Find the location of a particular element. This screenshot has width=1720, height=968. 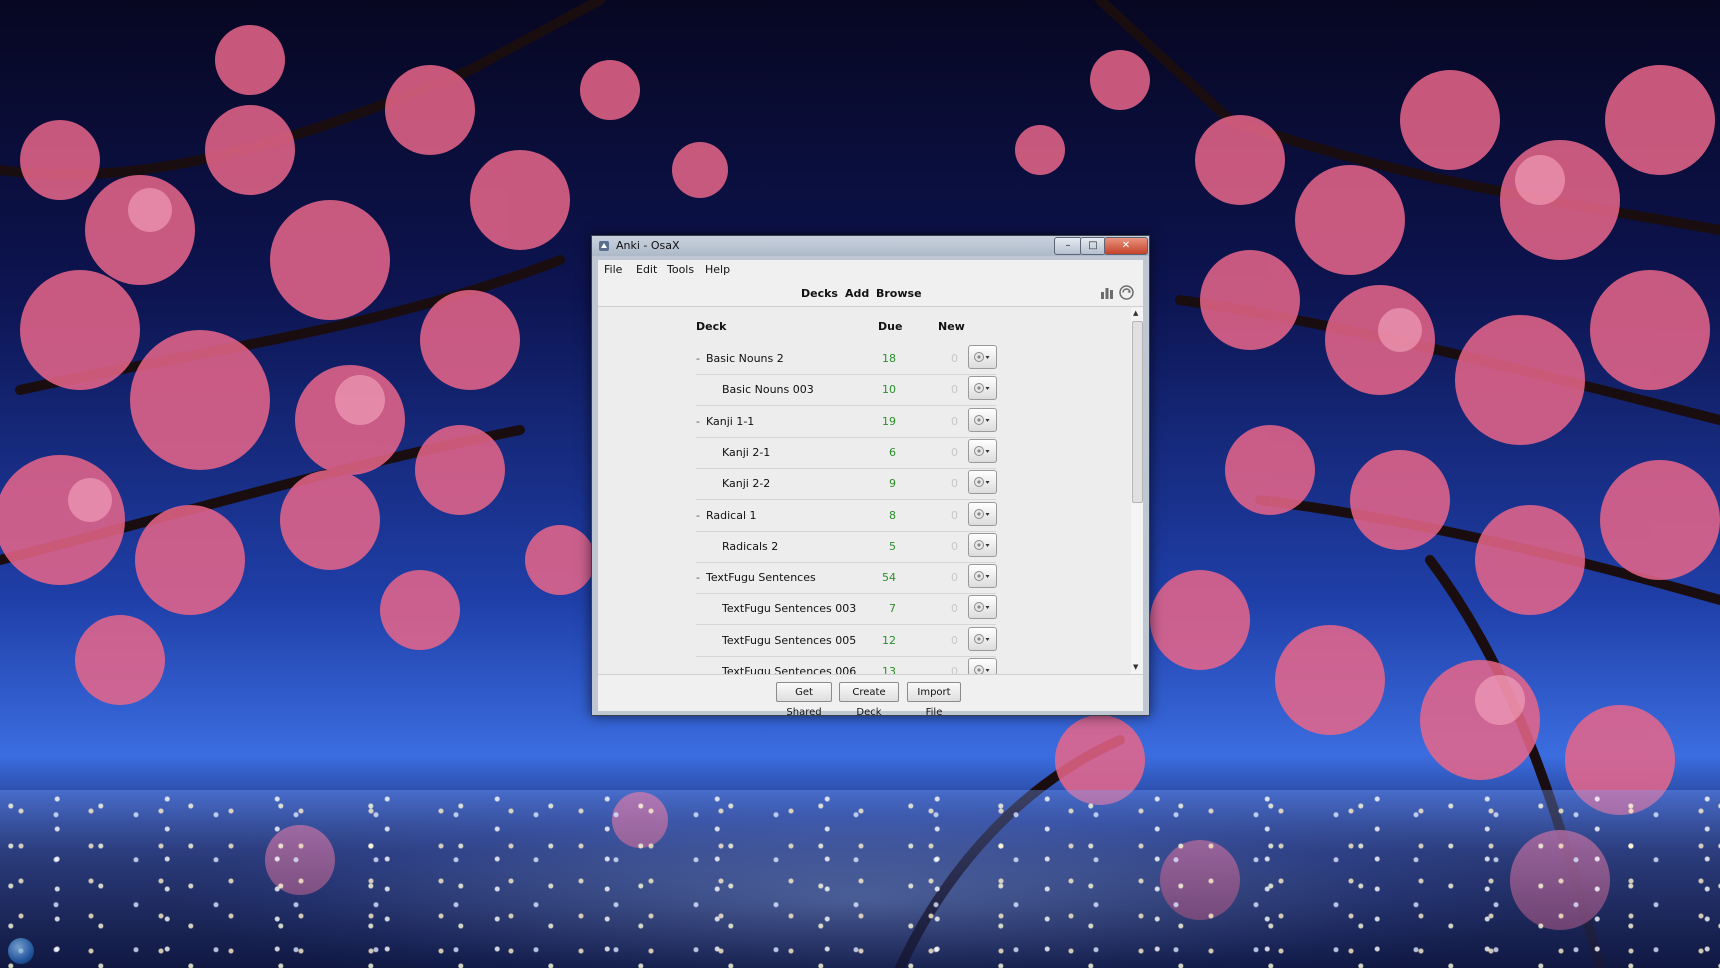

deck-name: TextFugu Sentences 006 is located at coordinates (789, 669).